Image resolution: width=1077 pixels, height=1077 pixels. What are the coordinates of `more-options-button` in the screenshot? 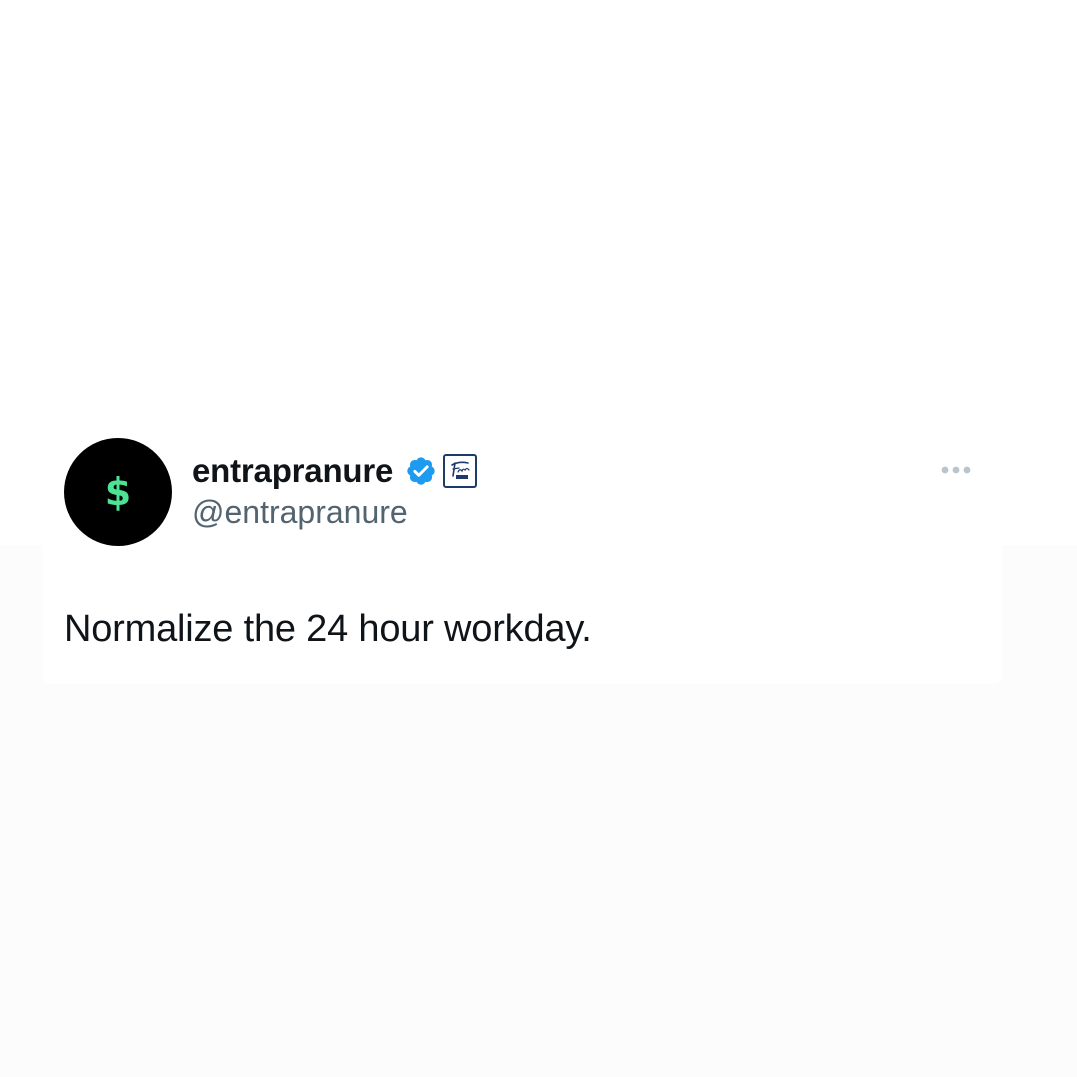 It's located at (958, 470).